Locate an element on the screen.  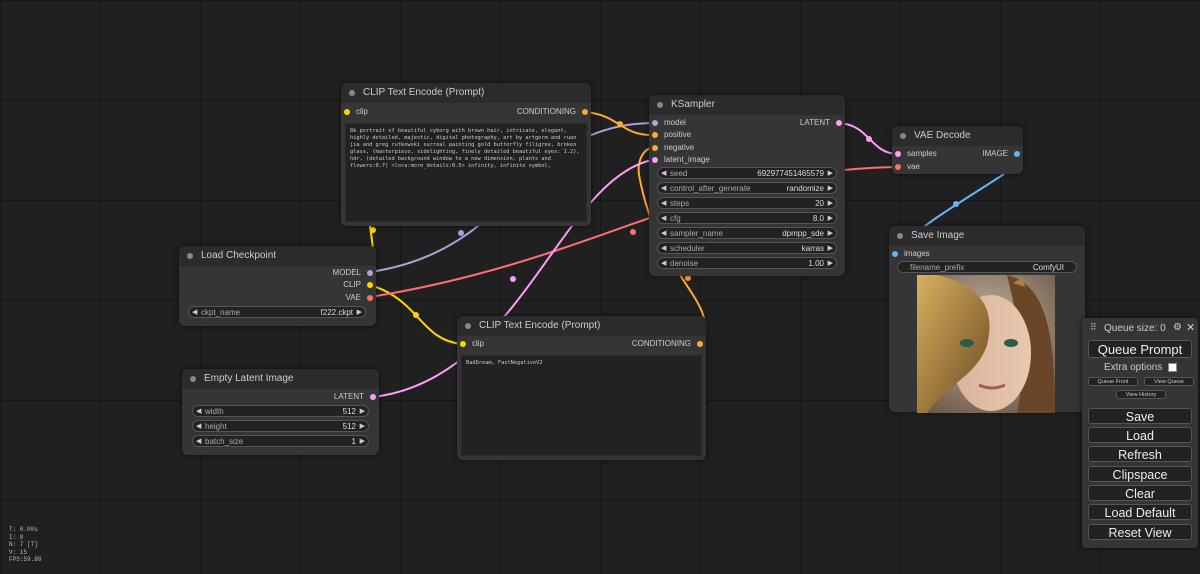
input-negative: negative is located at coordinates (673, 148).